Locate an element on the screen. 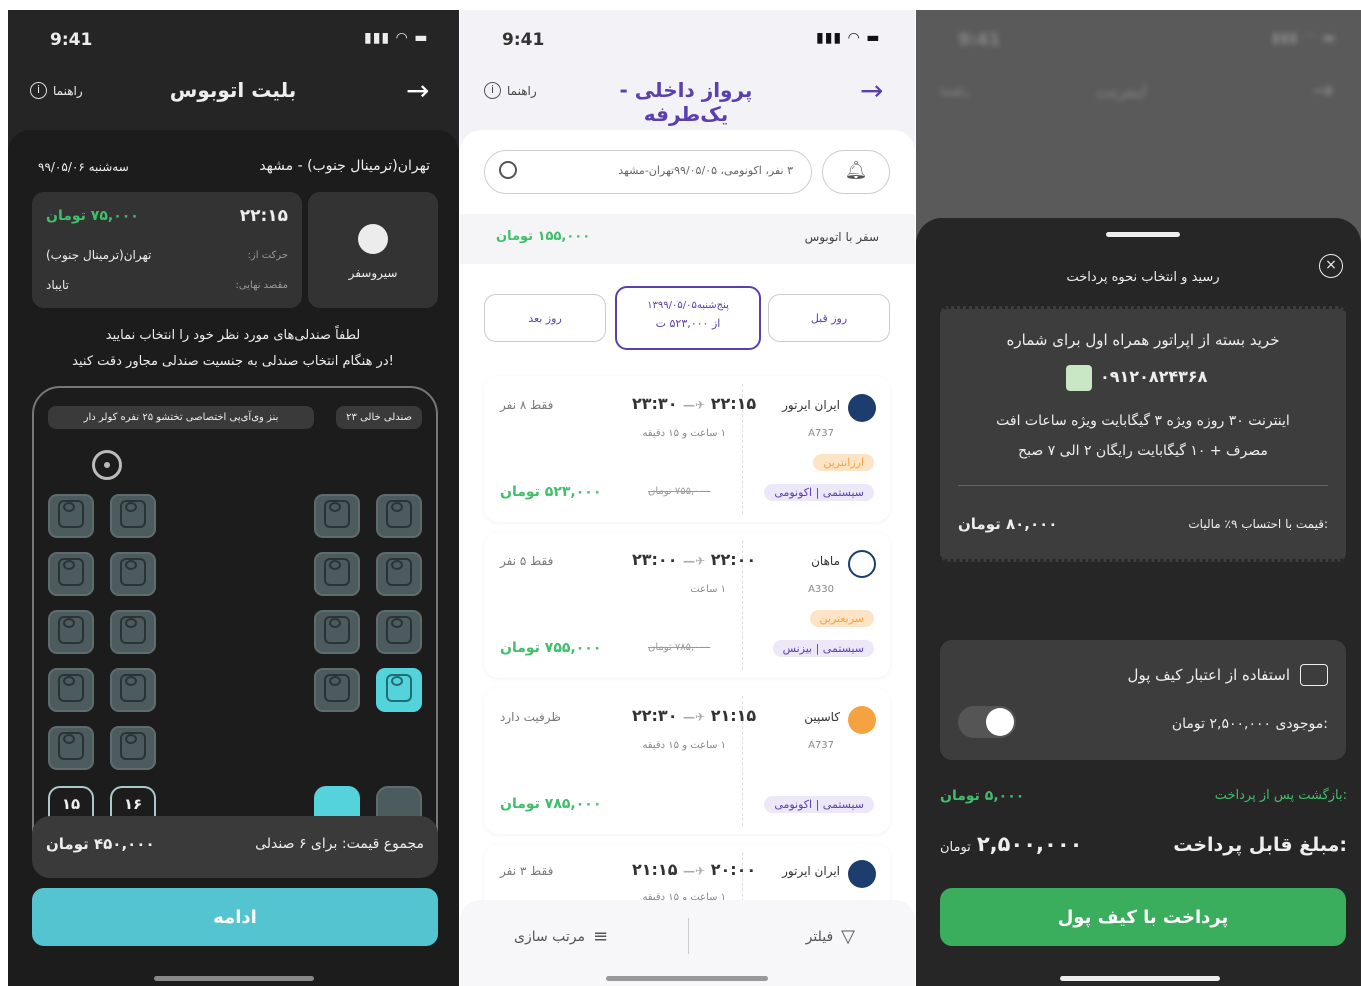  flight-times: ۲۱:۱۵ —✈ ۲۰:۰۰ is located at coordinates (694, 869).